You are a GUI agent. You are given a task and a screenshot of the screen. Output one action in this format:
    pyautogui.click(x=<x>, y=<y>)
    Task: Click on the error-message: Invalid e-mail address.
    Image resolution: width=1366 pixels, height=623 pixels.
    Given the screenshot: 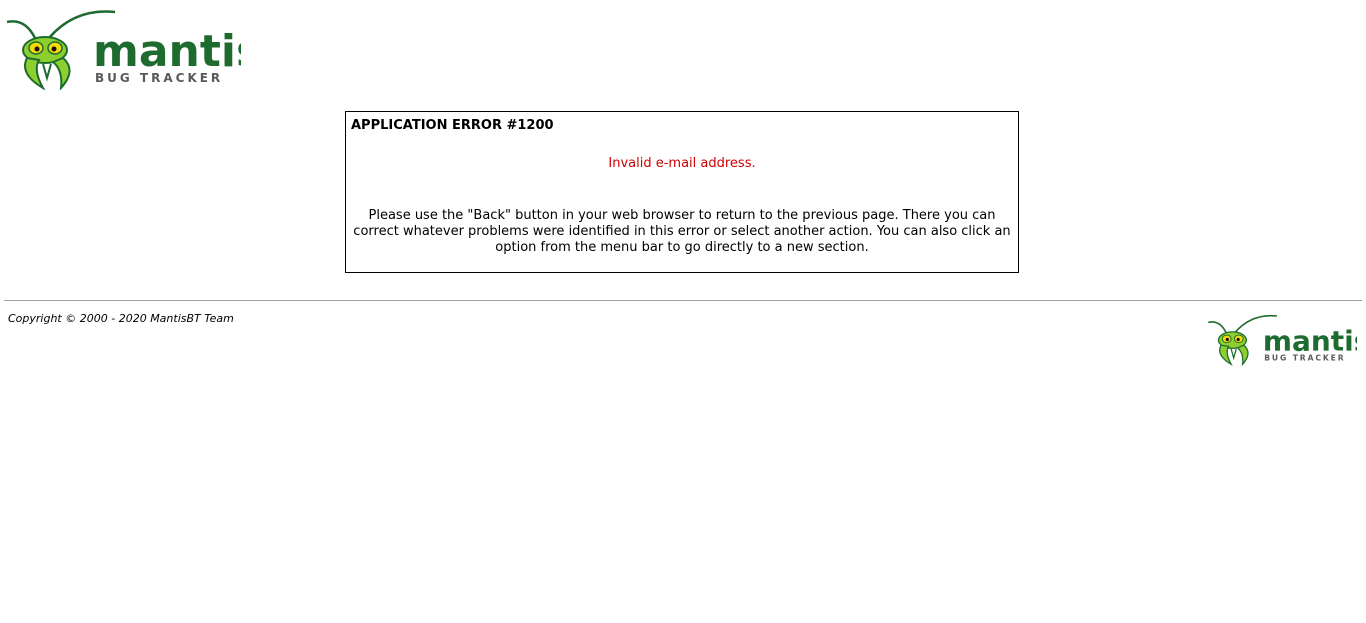 What is the action you would take?
    pyautogui.click(x=682, y=163)
    